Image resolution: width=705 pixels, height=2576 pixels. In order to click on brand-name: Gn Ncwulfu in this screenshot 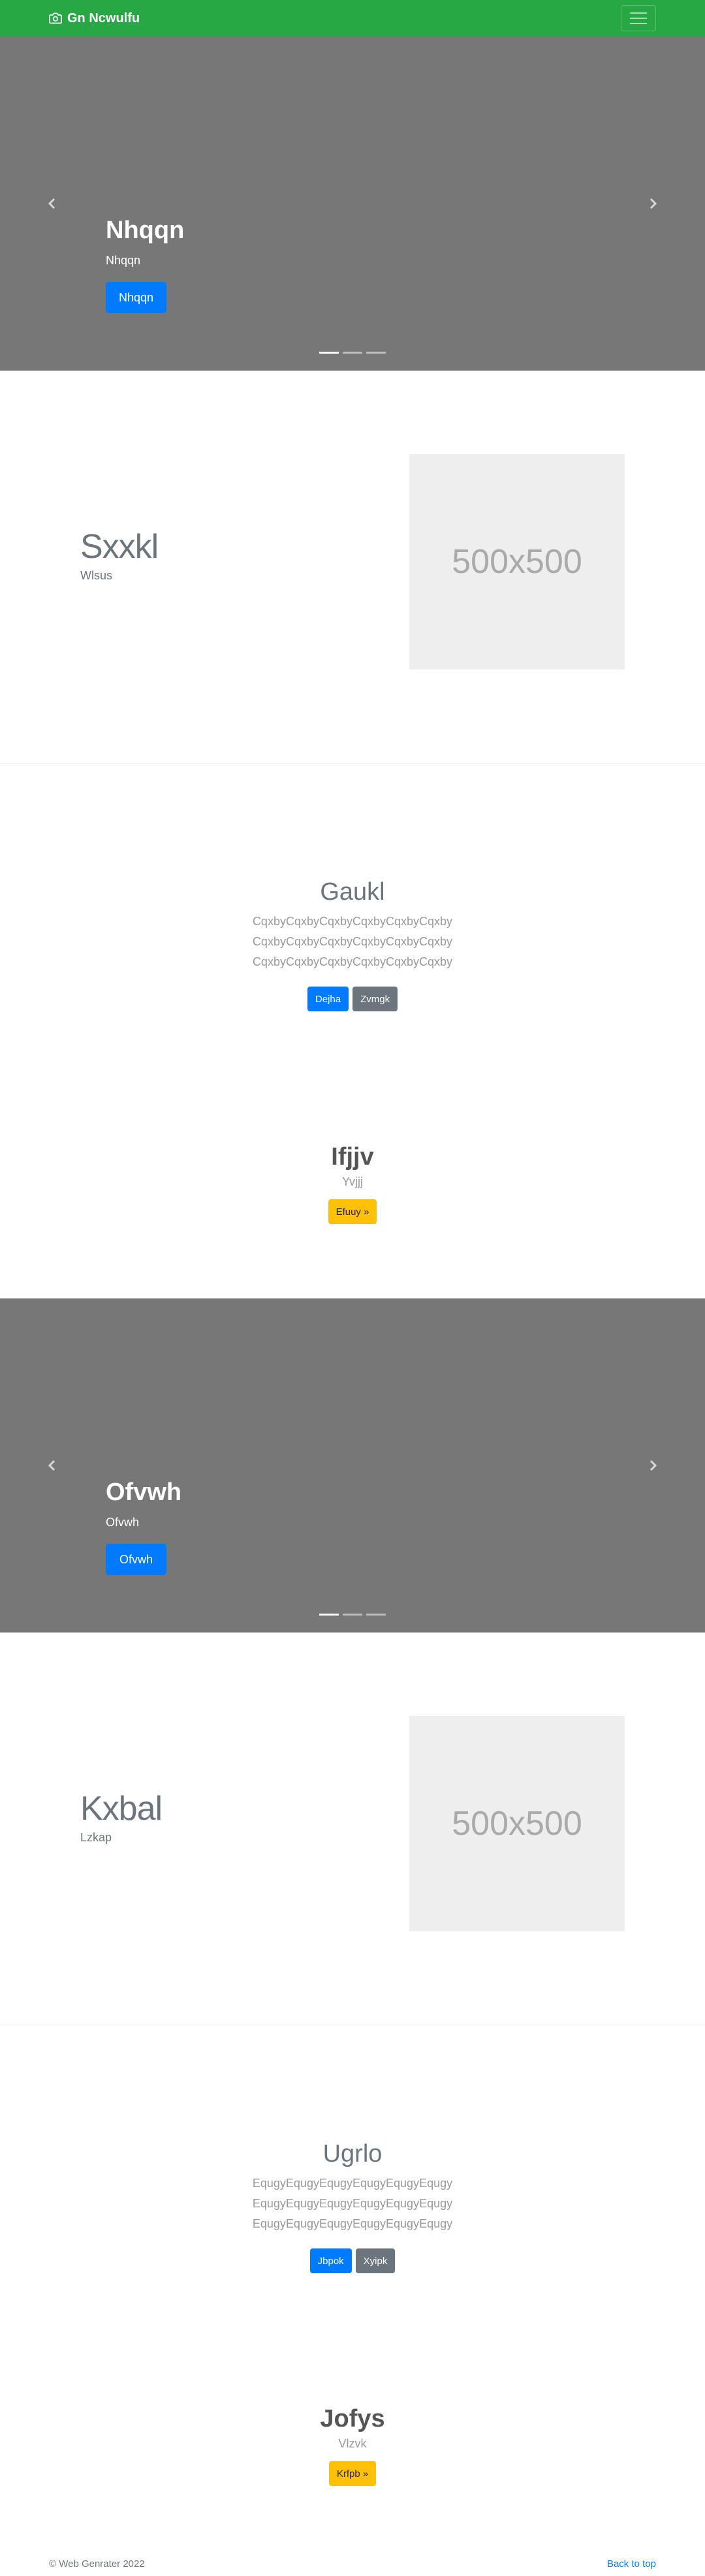, I will do `click(103, 17)`.